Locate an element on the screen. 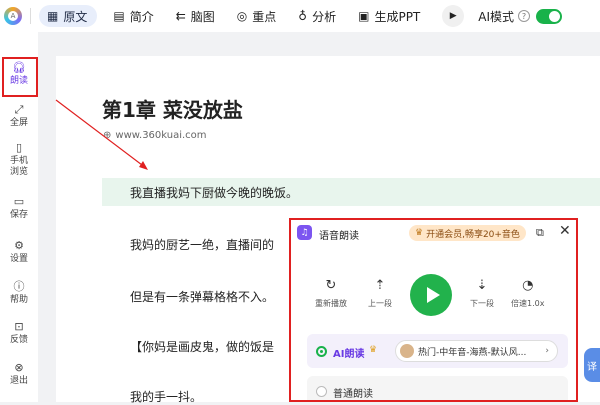 This screenshot has width=600, height=405. replay-button: ↻ 重新播放 is located at coordinates (331, 293).